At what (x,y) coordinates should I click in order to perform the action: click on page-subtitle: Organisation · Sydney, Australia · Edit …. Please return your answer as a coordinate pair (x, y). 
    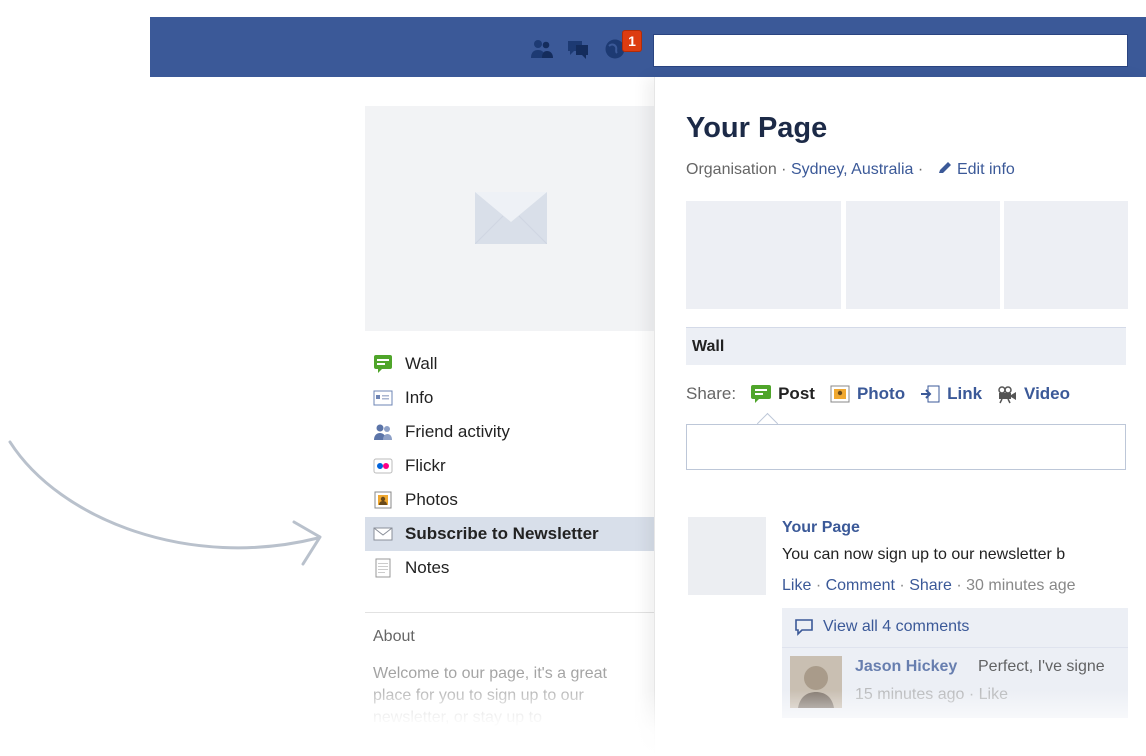
    Looking at the image, I should click on (850, 170).